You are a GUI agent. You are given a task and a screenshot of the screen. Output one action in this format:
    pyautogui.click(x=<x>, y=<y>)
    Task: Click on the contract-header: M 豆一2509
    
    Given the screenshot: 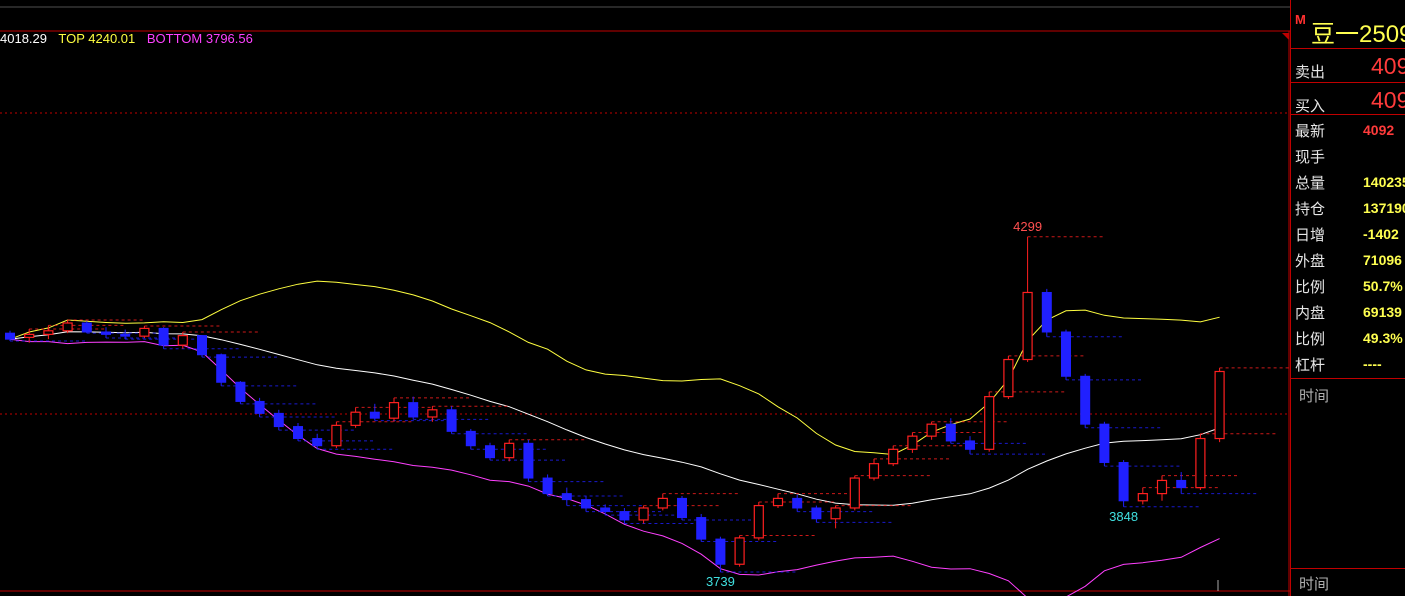 What is the action you would take?
    pyautogui.click(x=1348, y=28)
    